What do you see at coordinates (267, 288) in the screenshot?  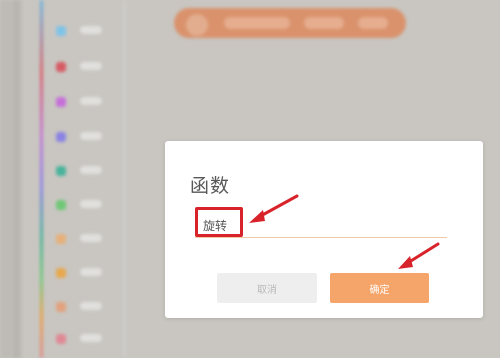 I see `cancel-button: 取消` at bounding box center [267, 288].